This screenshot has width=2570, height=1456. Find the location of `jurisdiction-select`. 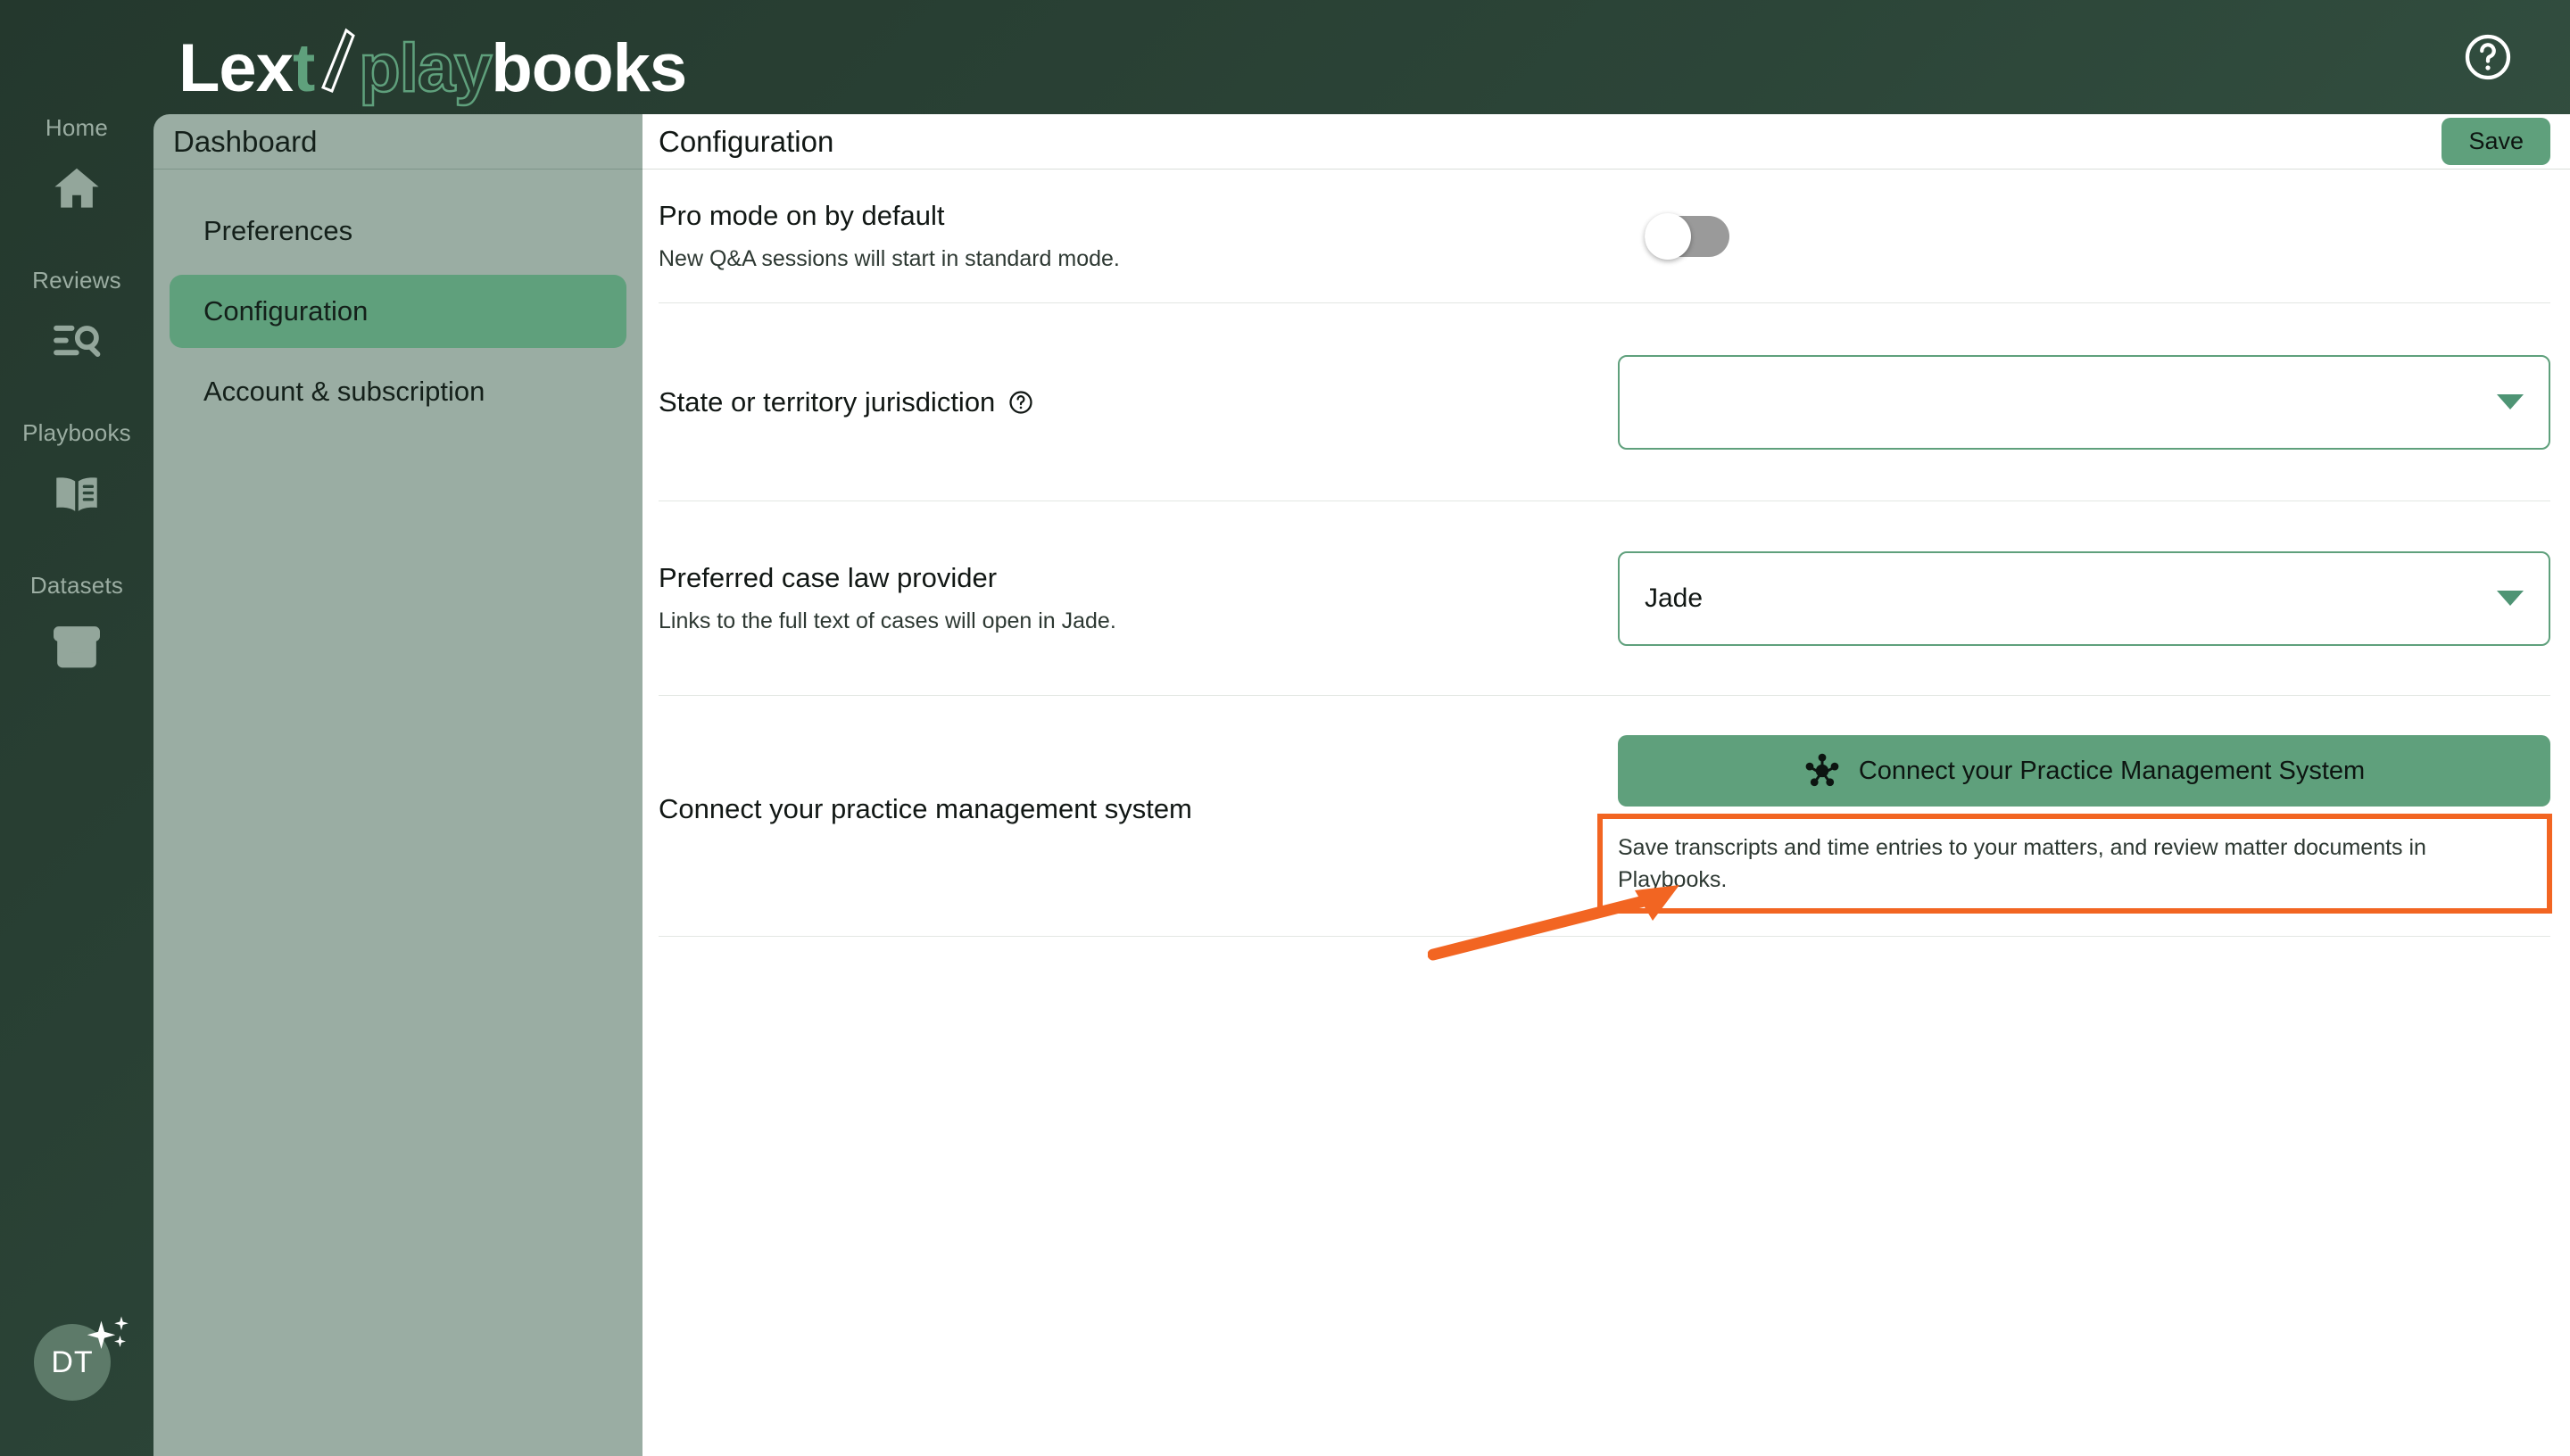

jurisdiction-select is located at coordinates (2084, 402).